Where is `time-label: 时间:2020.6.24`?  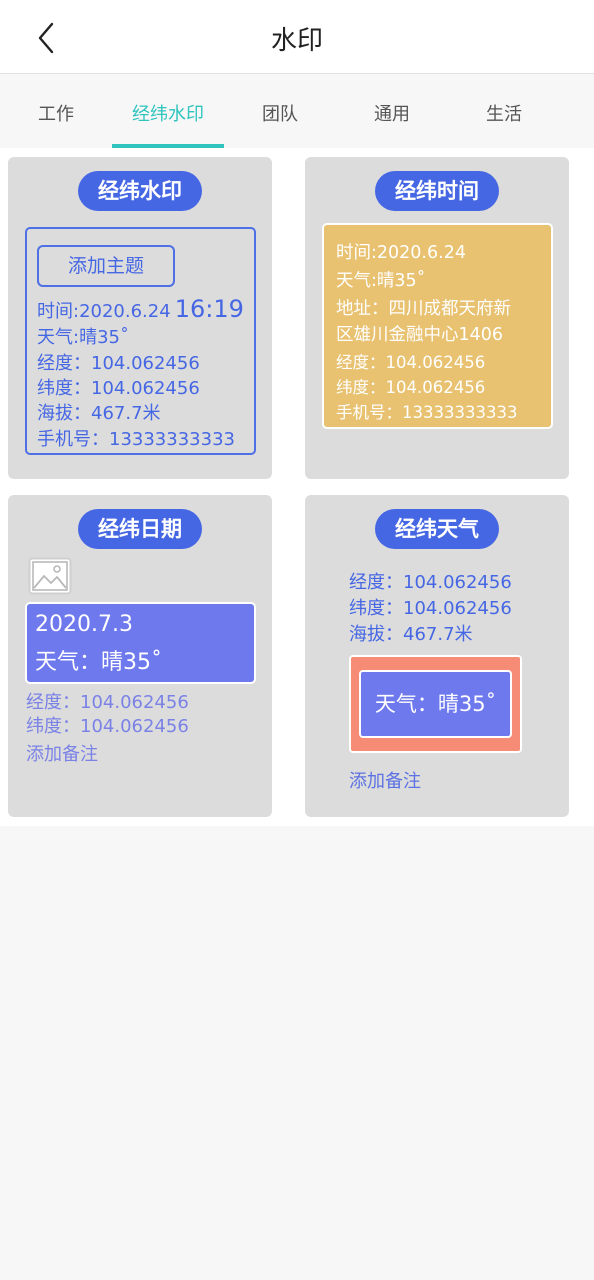
time-label: 时间:2020.6.24 is located at coordinates (104, 311).